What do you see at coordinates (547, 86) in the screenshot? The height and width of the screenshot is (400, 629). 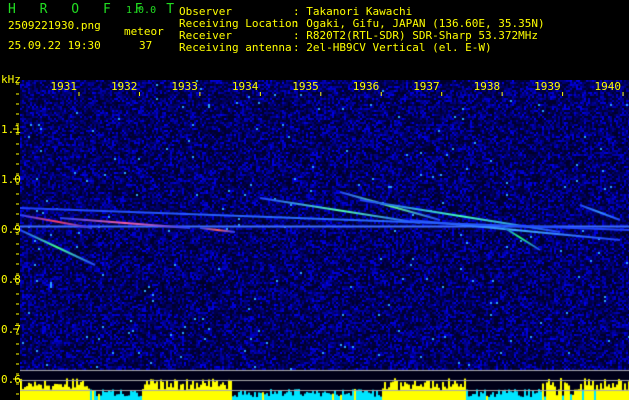 I see `x-tick-label: 1939` at bounding box center [547, 86].